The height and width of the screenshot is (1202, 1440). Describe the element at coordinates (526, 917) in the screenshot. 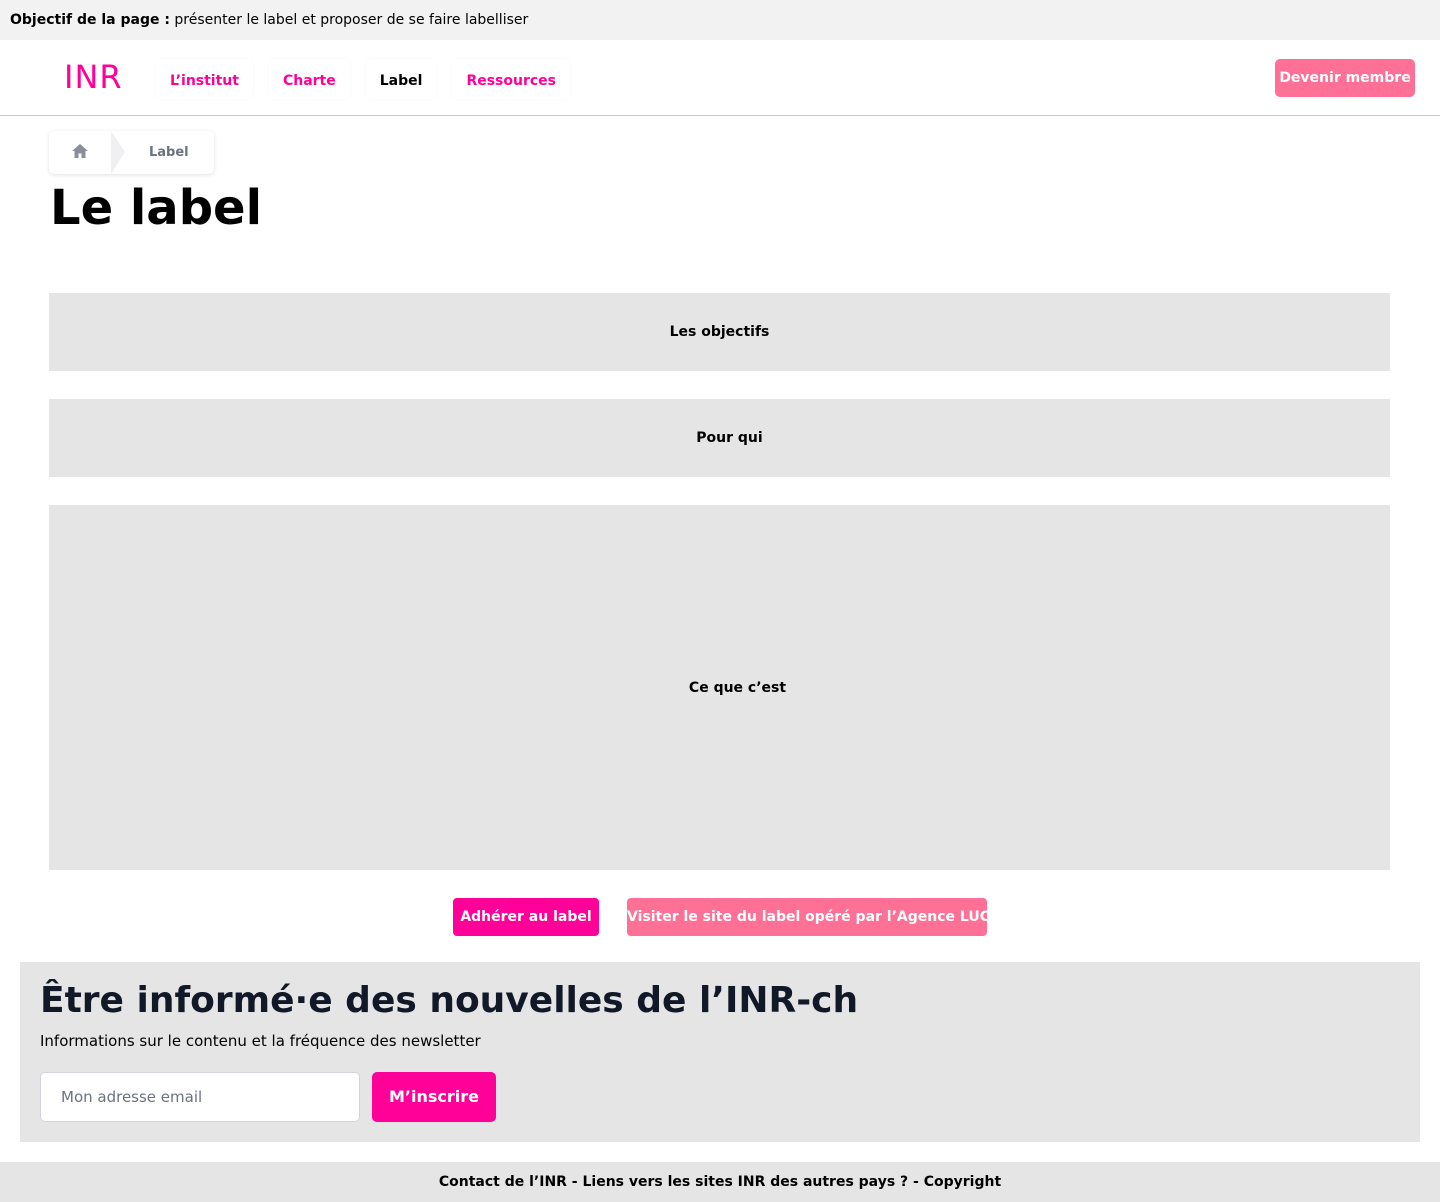

I see `join-label-button: Adhérer au label` at that location.